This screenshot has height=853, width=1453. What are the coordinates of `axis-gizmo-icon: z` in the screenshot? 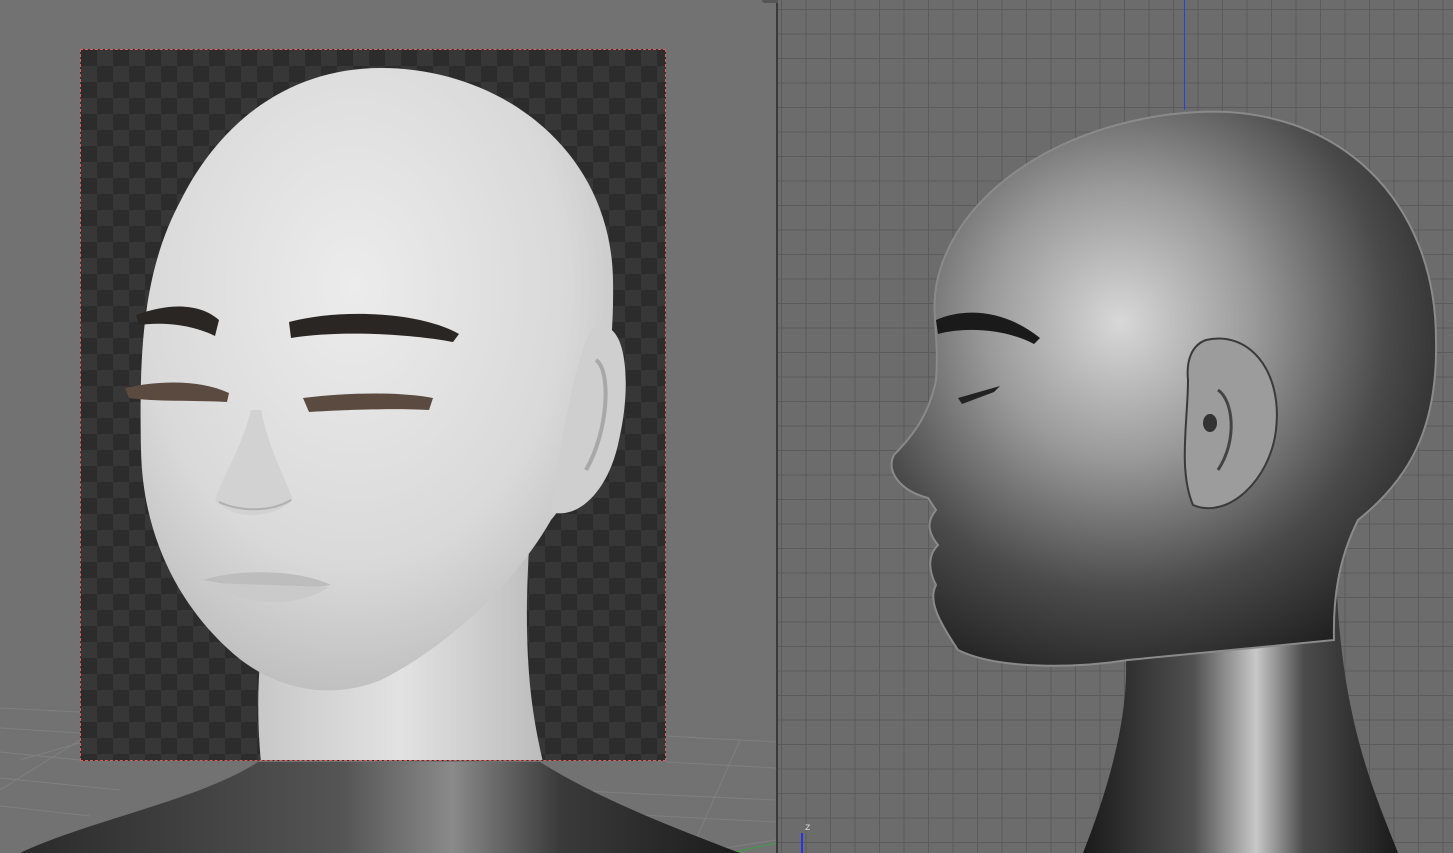 It's located at (806, 837).